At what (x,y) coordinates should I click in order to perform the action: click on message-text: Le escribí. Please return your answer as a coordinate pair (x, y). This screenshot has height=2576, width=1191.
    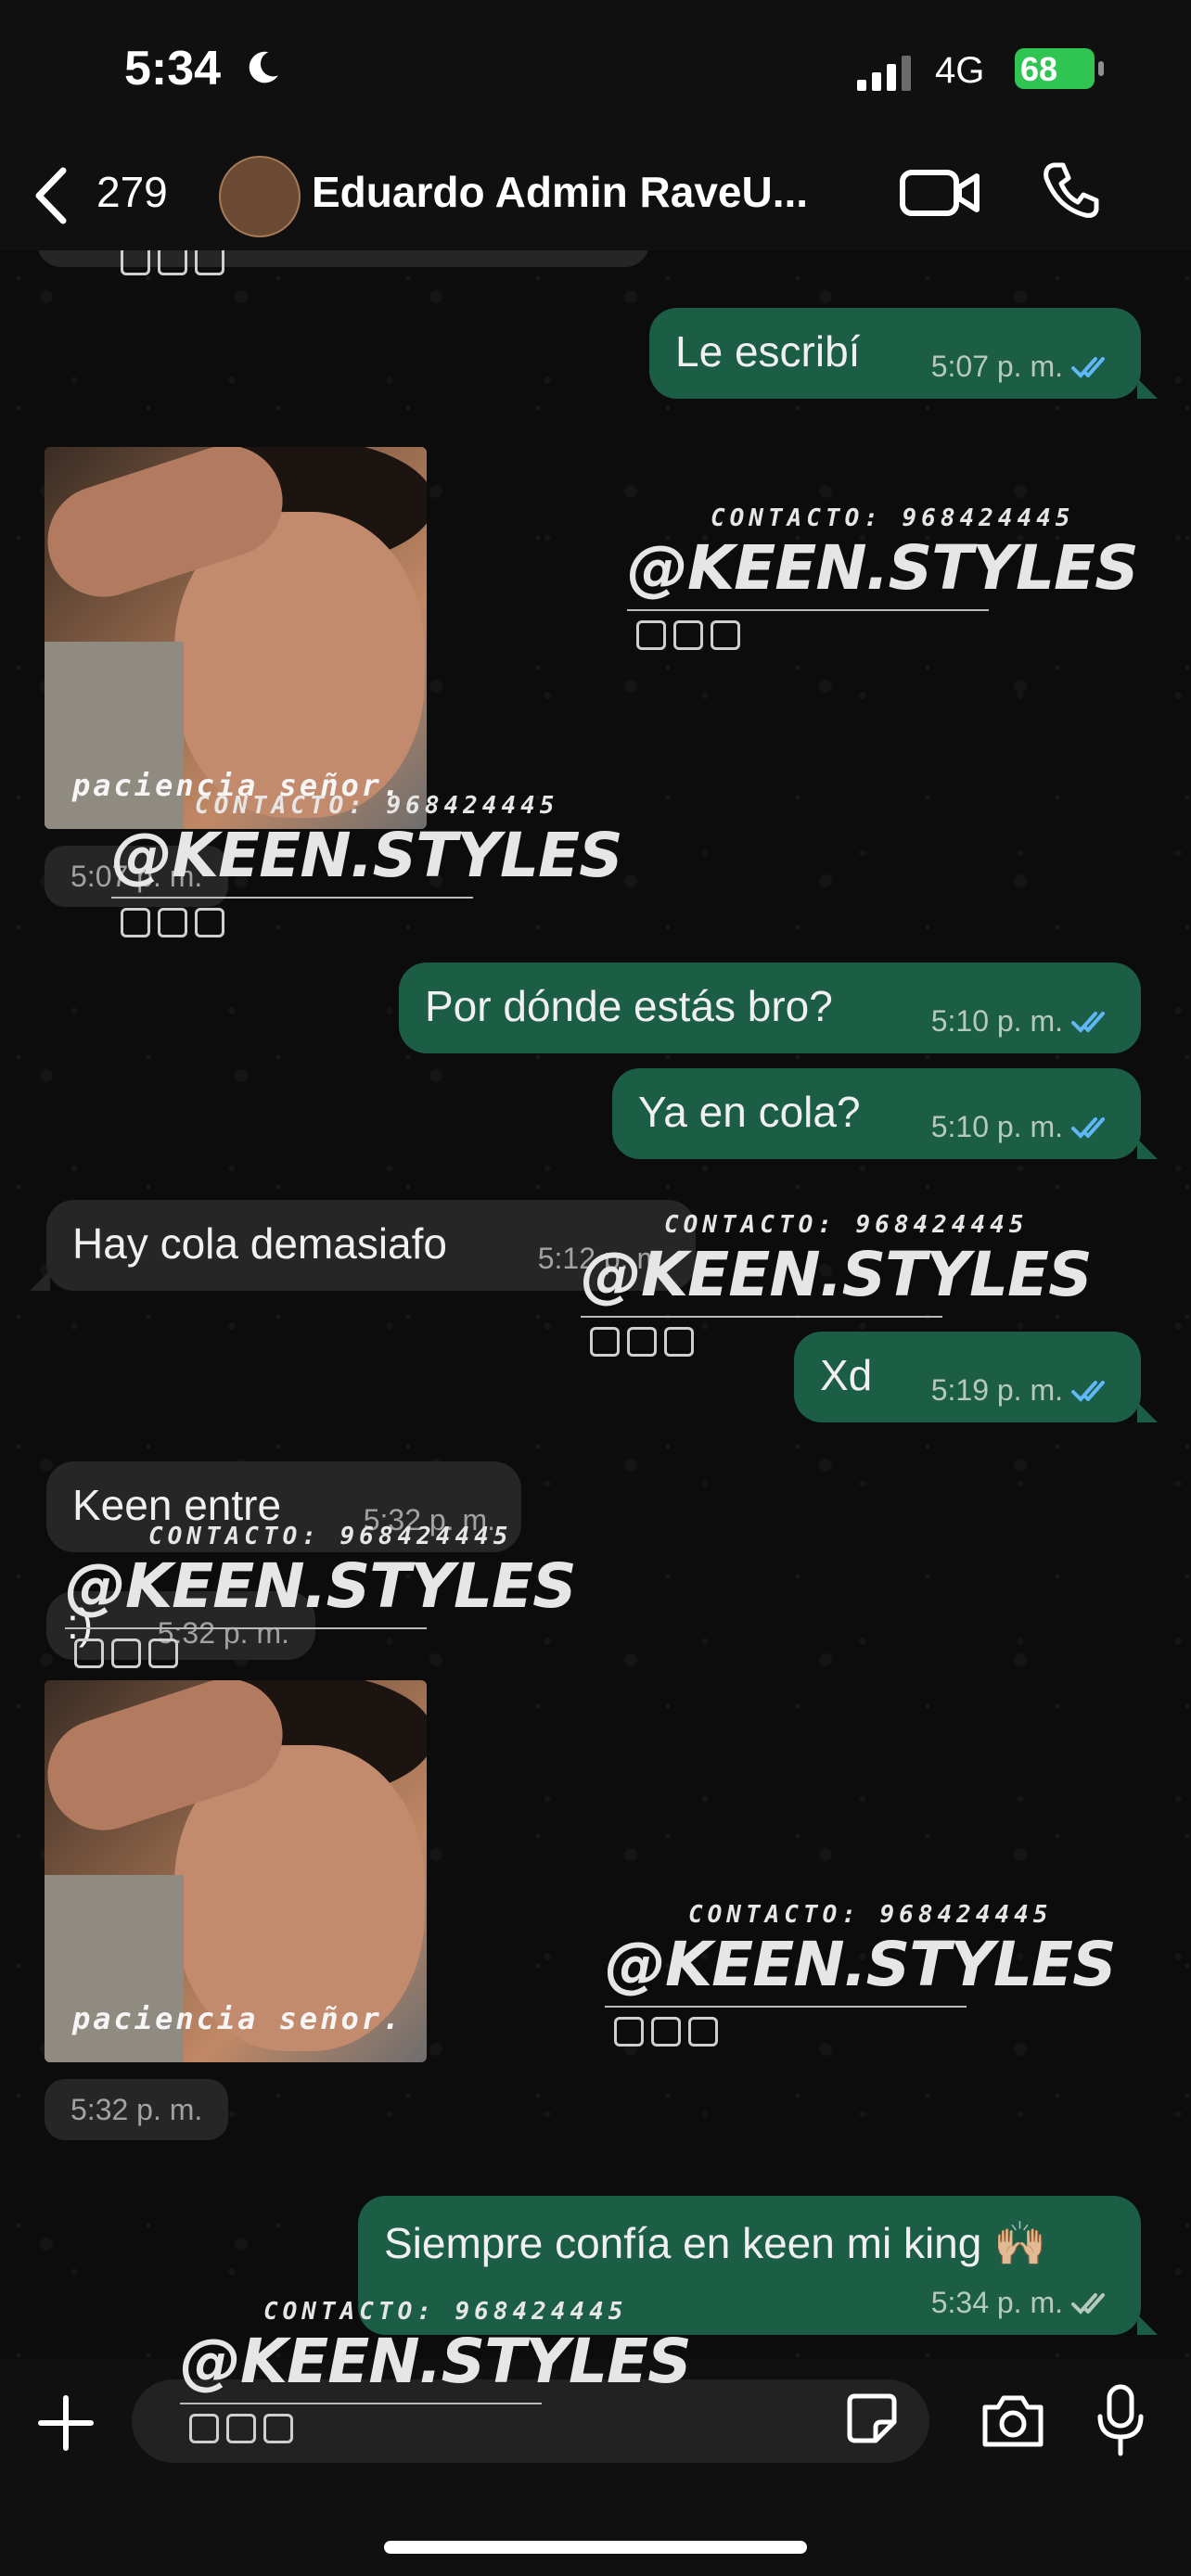
    Looking at the image, I should click on (768, 351).